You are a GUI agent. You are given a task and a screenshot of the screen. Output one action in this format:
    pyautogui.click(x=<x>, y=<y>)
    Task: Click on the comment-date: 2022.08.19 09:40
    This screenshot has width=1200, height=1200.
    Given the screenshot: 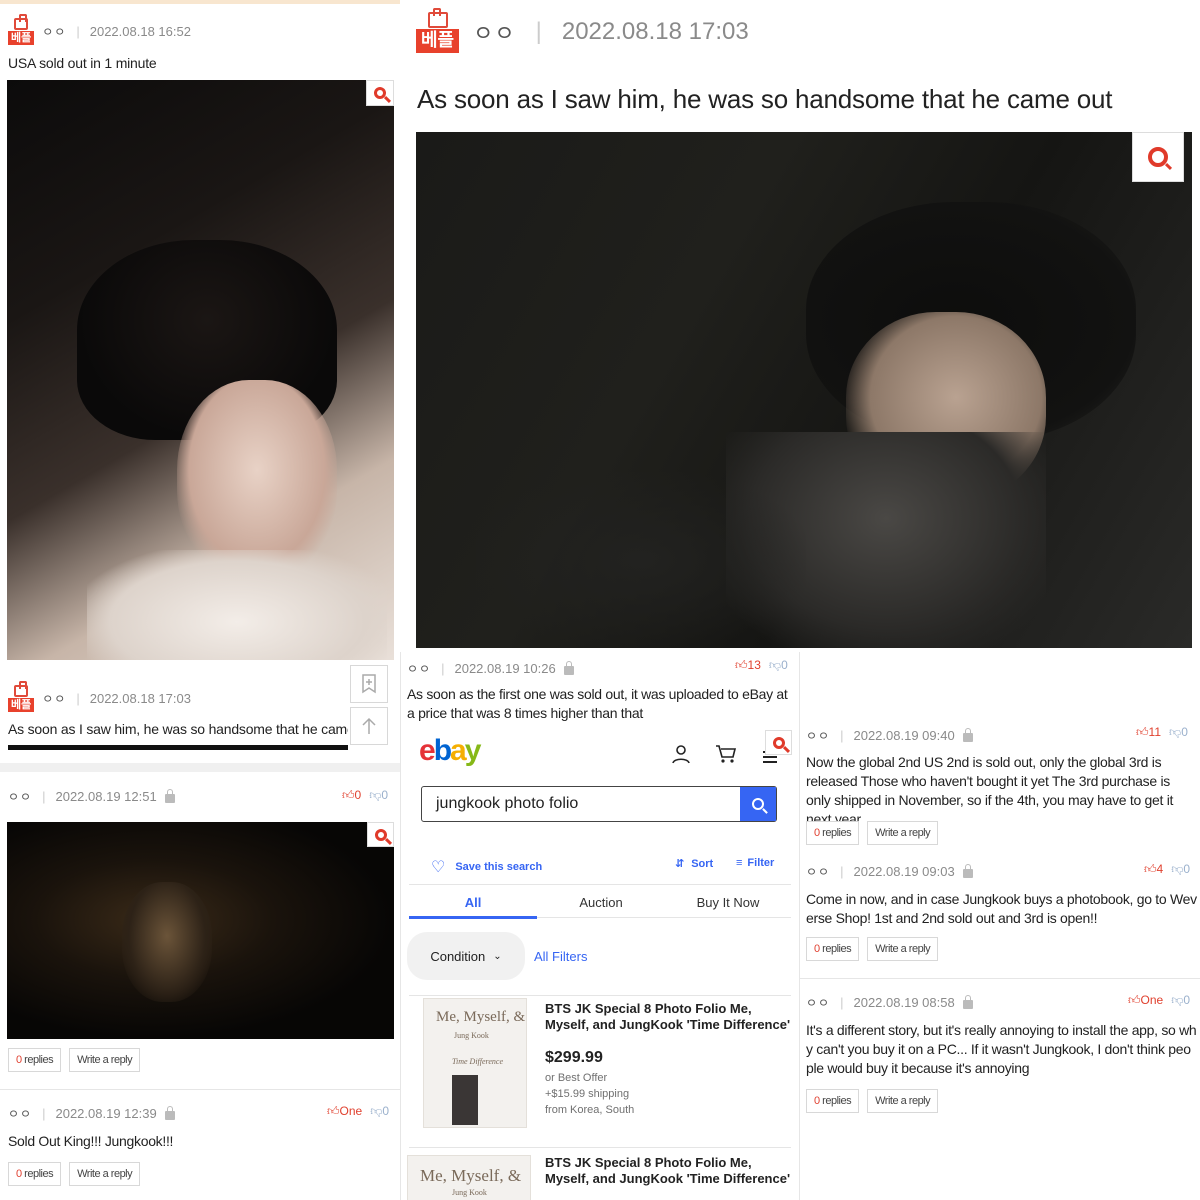 What is the action you would take?
    pyautogui.click(x=904, y=735)
    